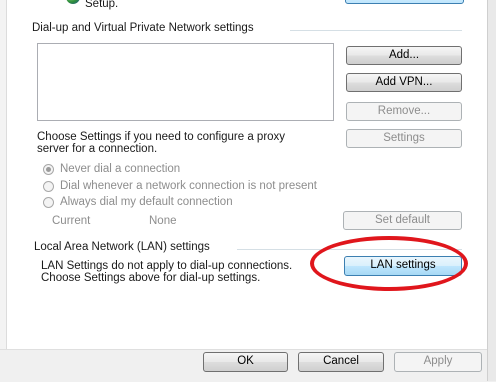 This screenshot has height=382, width=496. What do you see at coordinates (146, 202) in the screenshot?
I see `always-dial-label: Always dial my default connection` at bounding box center [146, 202].